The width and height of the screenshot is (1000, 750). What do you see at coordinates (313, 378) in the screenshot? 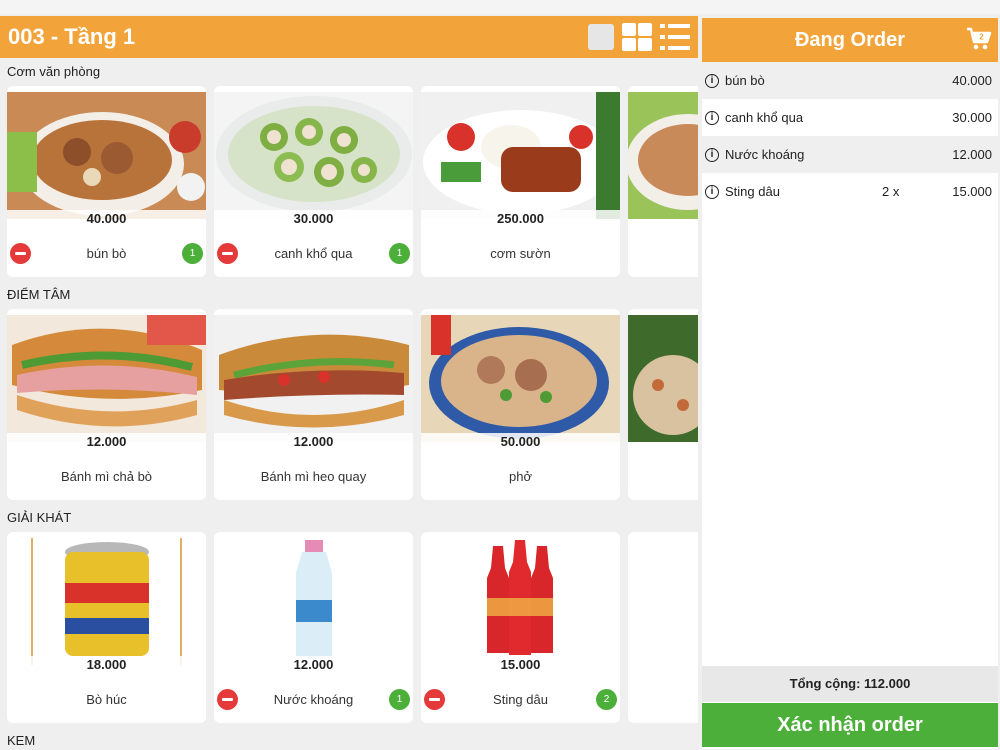
I see `banh-mi-heo-quay-image` at bounding box center [313, 378].